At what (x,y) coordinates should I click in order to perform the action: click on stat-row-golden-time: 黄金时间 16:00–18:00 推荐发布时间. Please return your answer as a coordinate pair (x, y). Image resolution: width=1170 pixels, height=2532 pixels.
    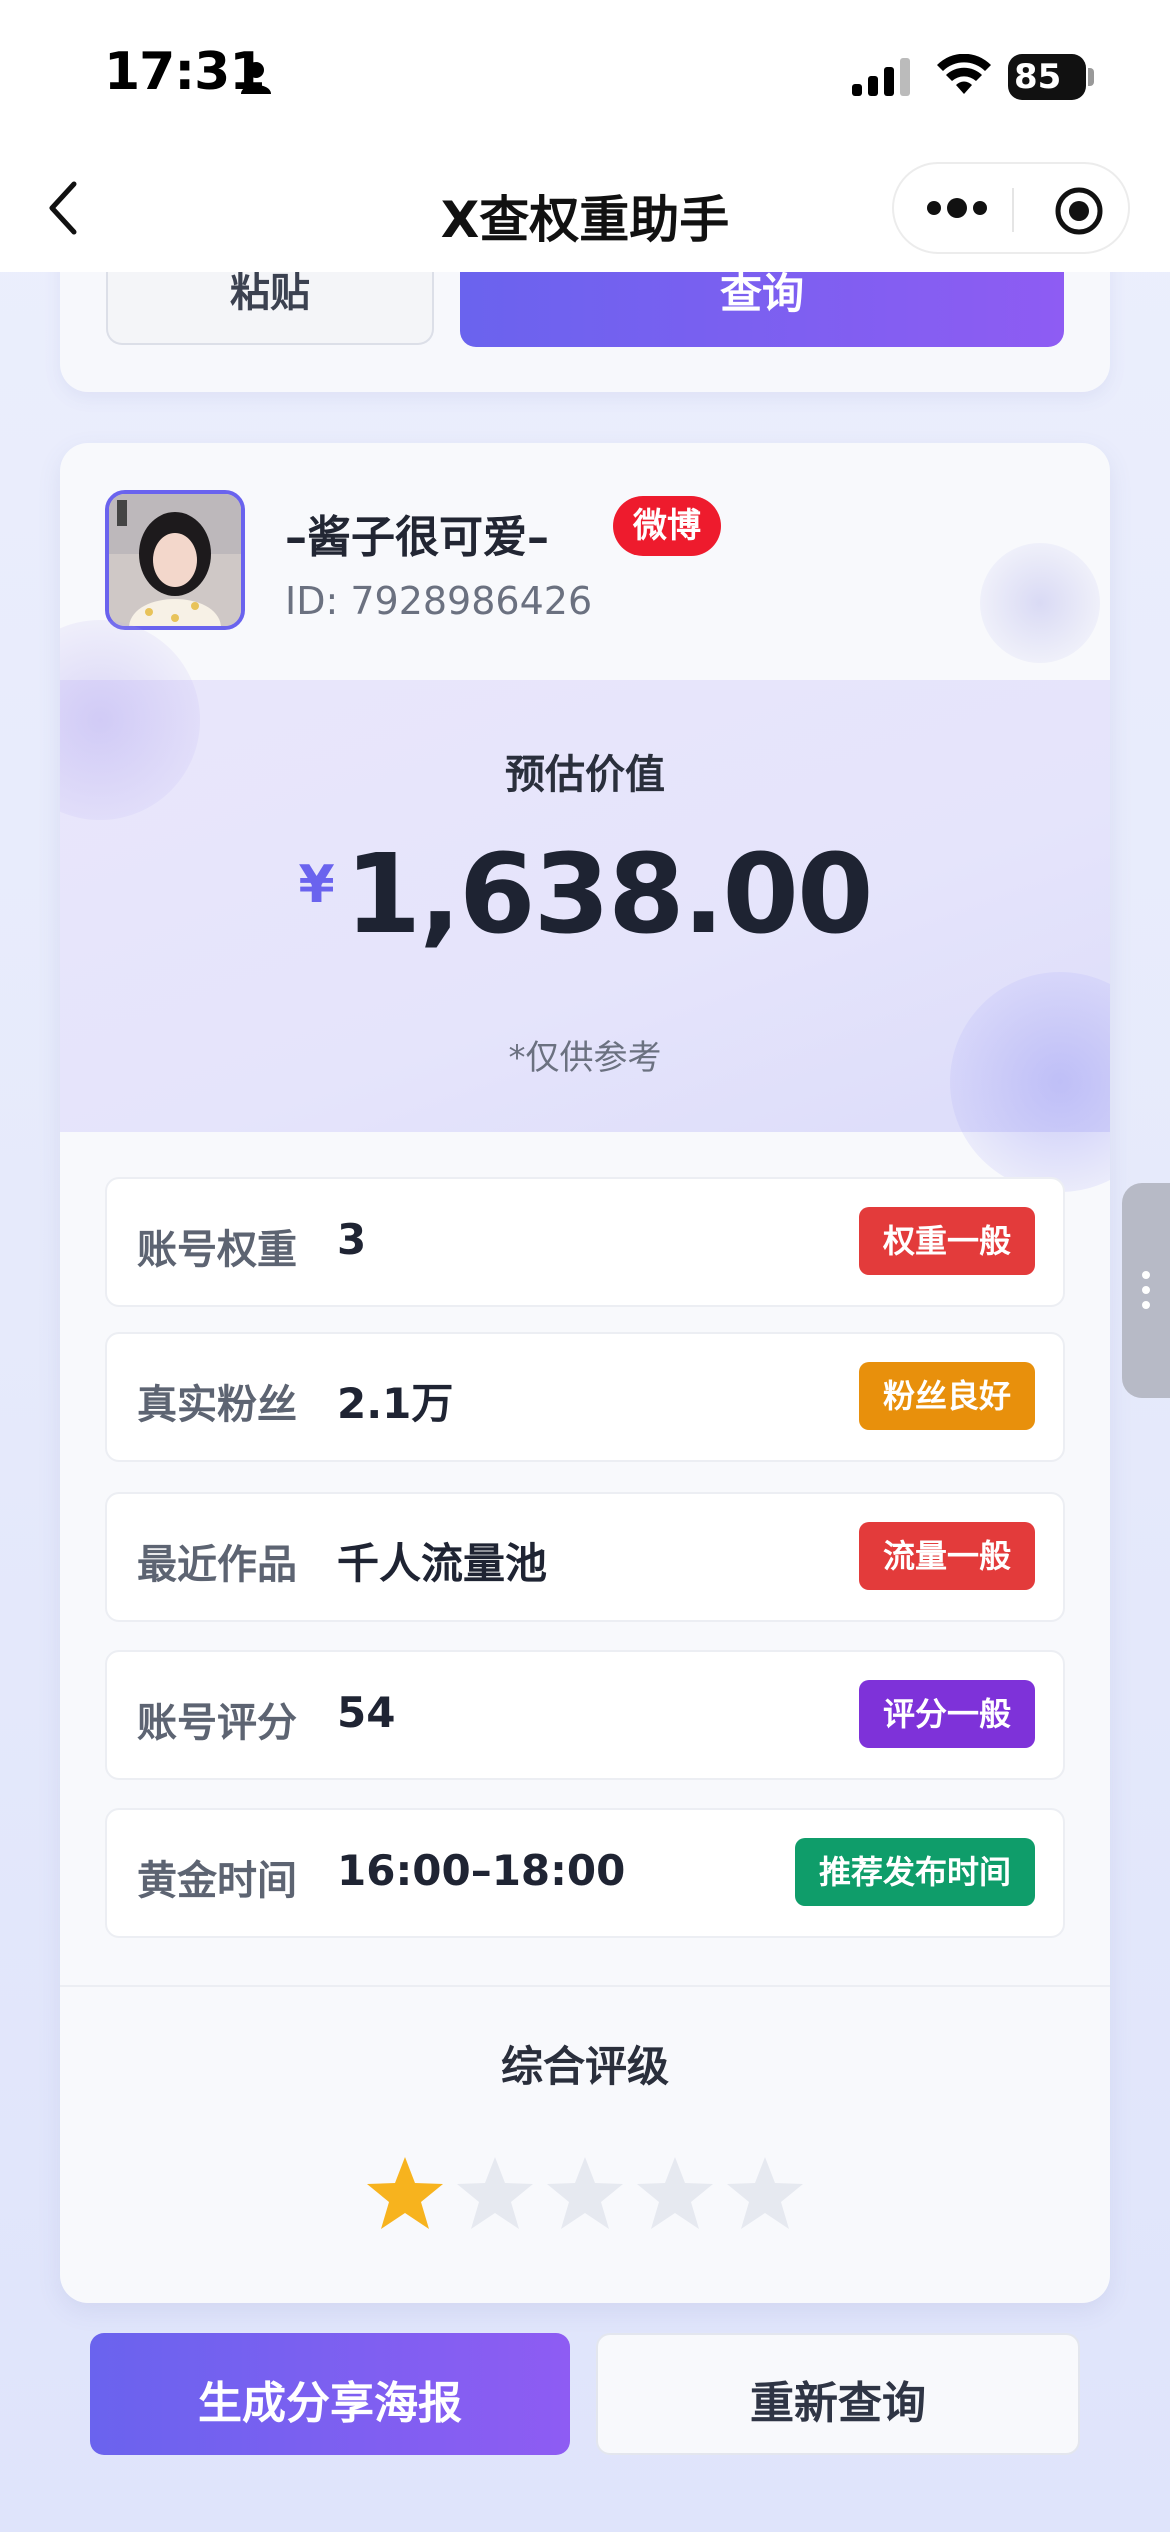
    Looking at the image, I should click on (585, 1873).